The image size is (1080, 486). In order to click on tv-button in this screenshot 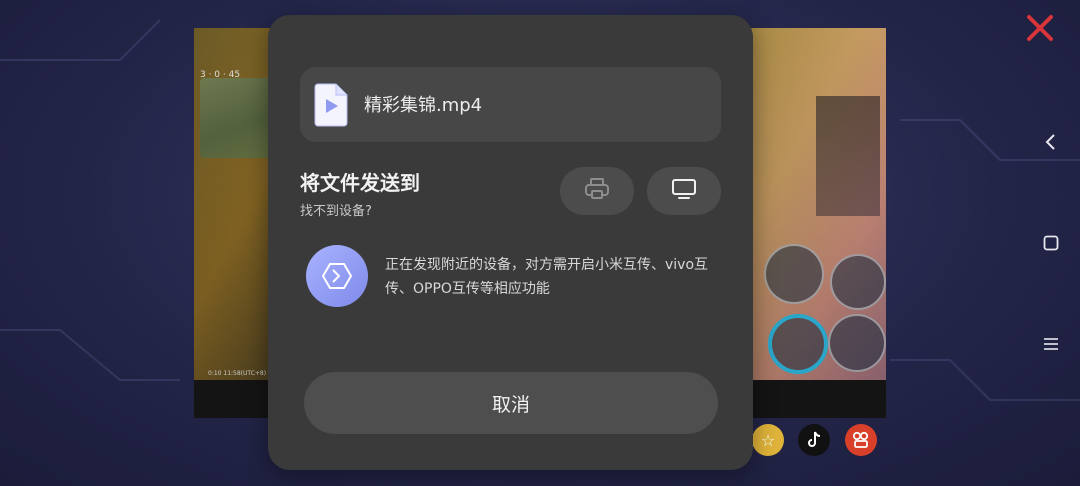, I will do `click(684, 191)`.